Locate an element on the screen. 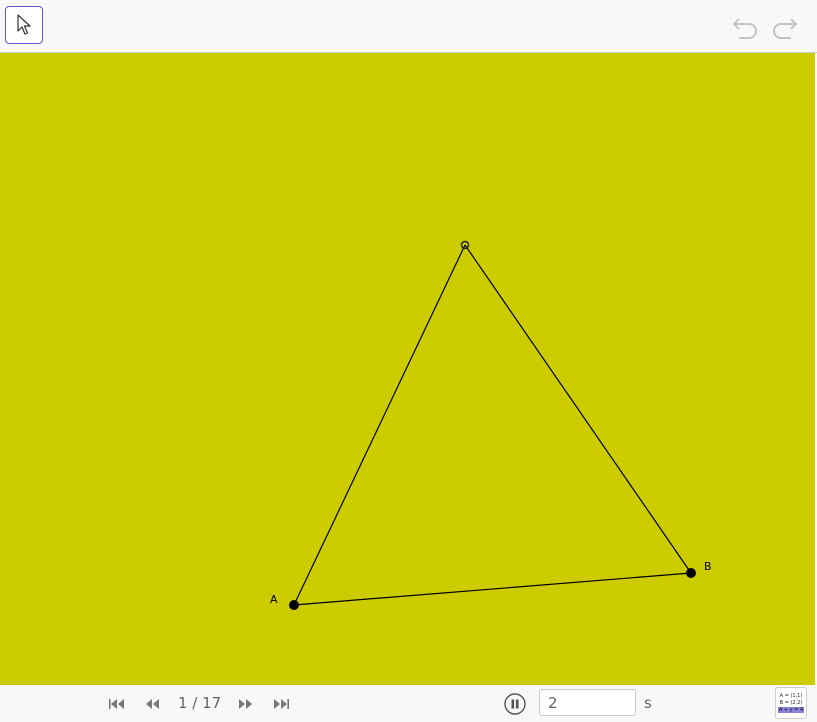 This screenshot has height=722, width=817. step-forward-icon is located at coordinates (245, 704).